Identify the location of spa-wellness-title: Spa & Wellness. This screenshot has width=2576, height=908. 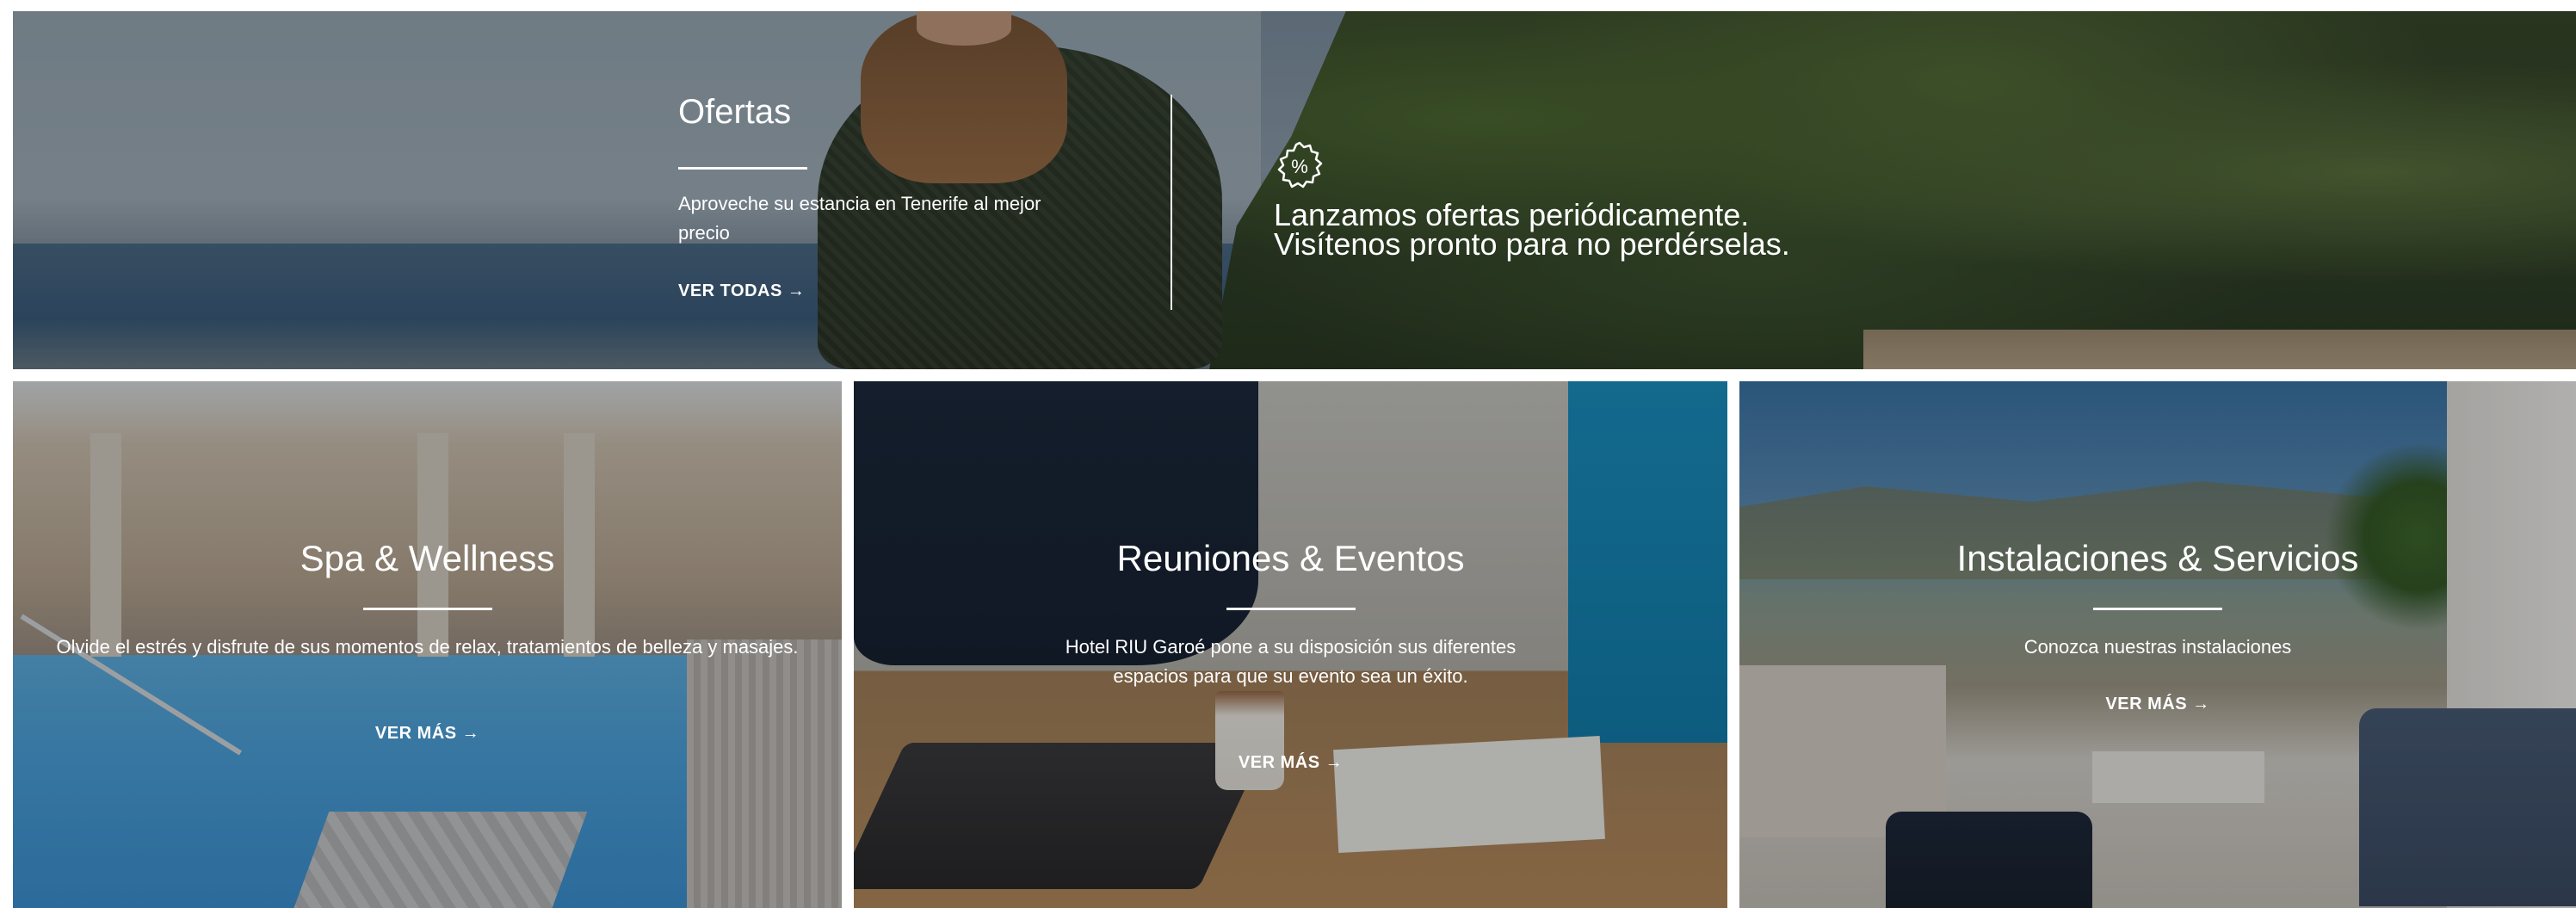
(427, 558).